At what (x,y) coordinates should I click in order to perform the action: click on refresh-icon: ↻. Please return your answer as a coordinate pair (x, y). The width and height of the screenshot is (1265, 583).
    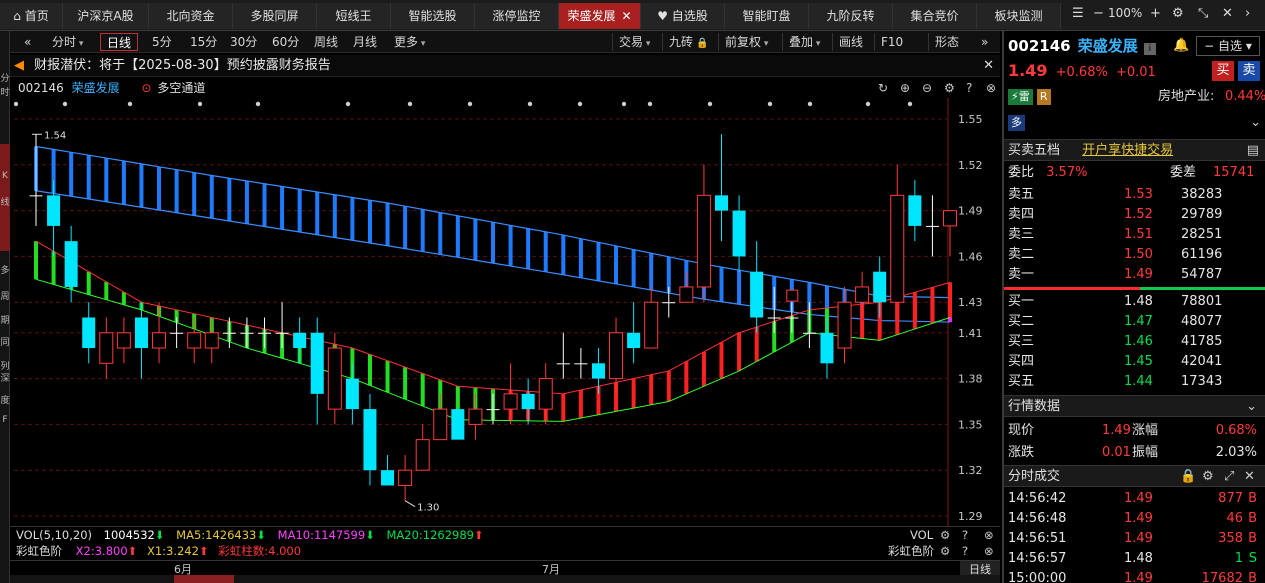
    Looking at the image, I should click on (883, 88).